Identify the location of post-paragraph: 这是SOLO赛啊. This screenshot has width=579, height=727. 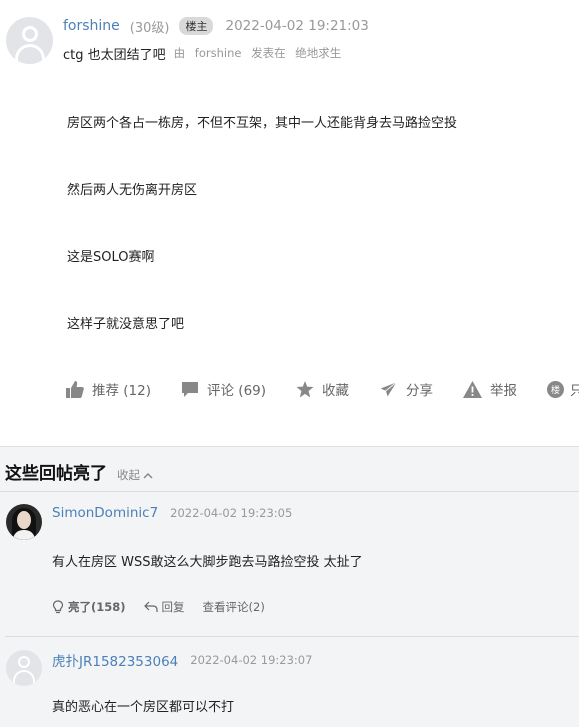
(111, 257).